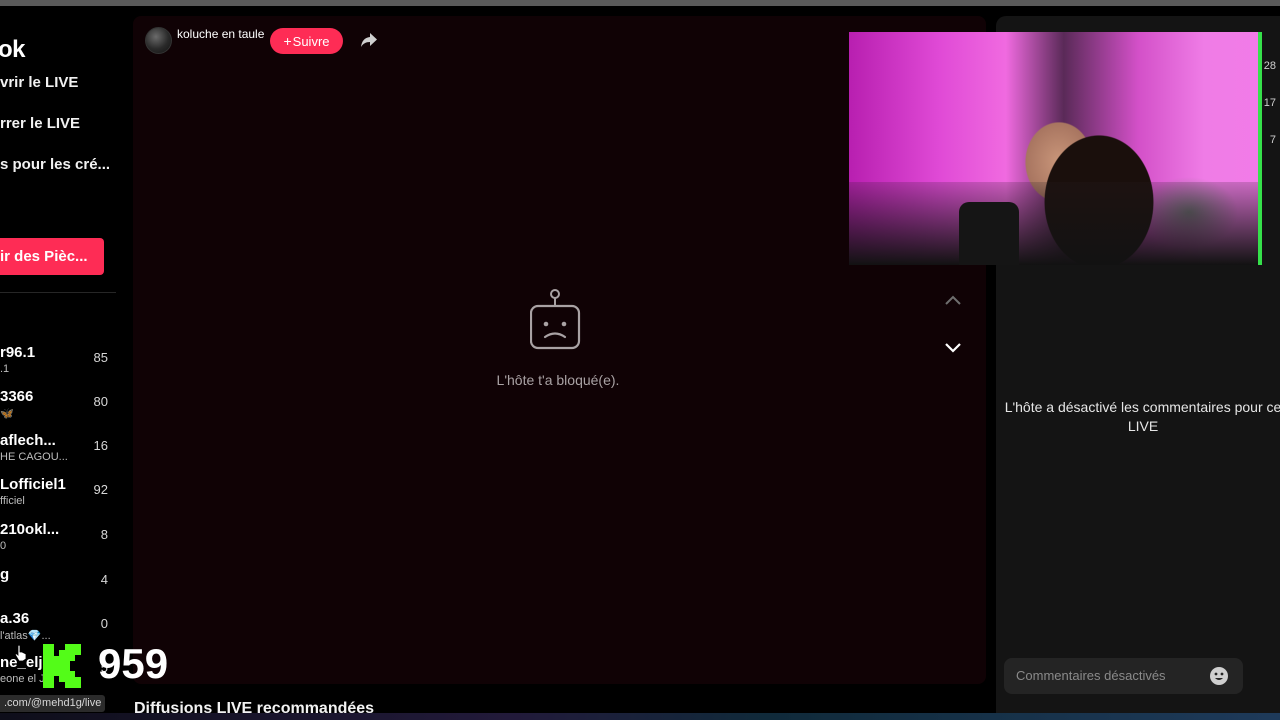 This screenshot has width=1280, height=720. I want to click on next-live-button, so click(953, 348).